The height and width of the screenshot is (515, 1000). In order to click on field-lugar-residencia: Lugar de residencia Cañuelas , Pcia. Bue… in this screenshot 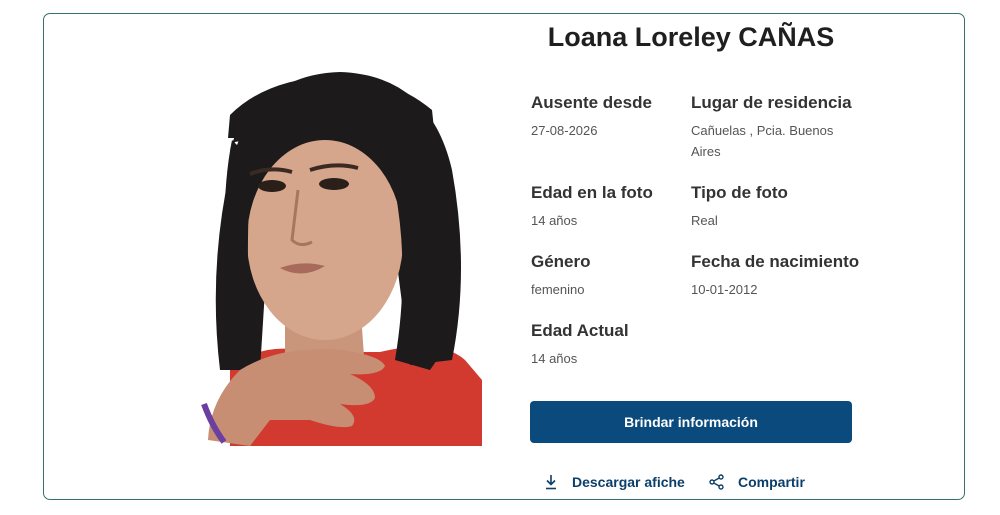, I will do `click(771, 127)`.